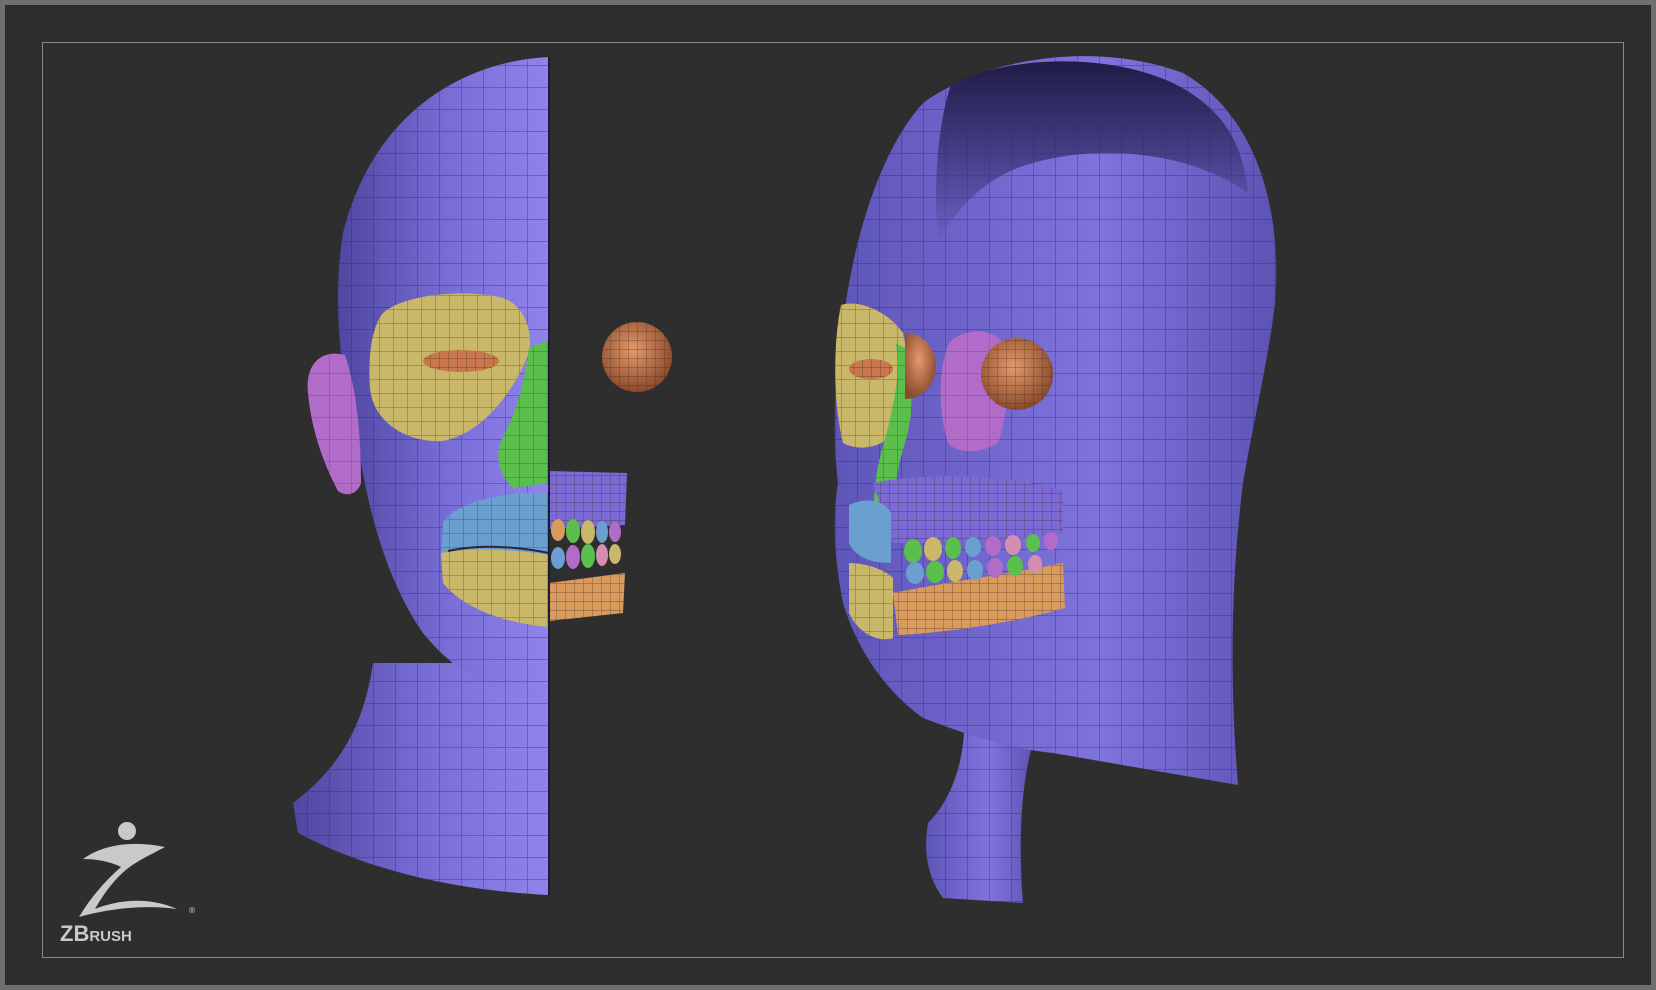  Describe the element at coordinates (128, 869) in the screenshot. I see `zbrush-z-figure-icon` at that location.